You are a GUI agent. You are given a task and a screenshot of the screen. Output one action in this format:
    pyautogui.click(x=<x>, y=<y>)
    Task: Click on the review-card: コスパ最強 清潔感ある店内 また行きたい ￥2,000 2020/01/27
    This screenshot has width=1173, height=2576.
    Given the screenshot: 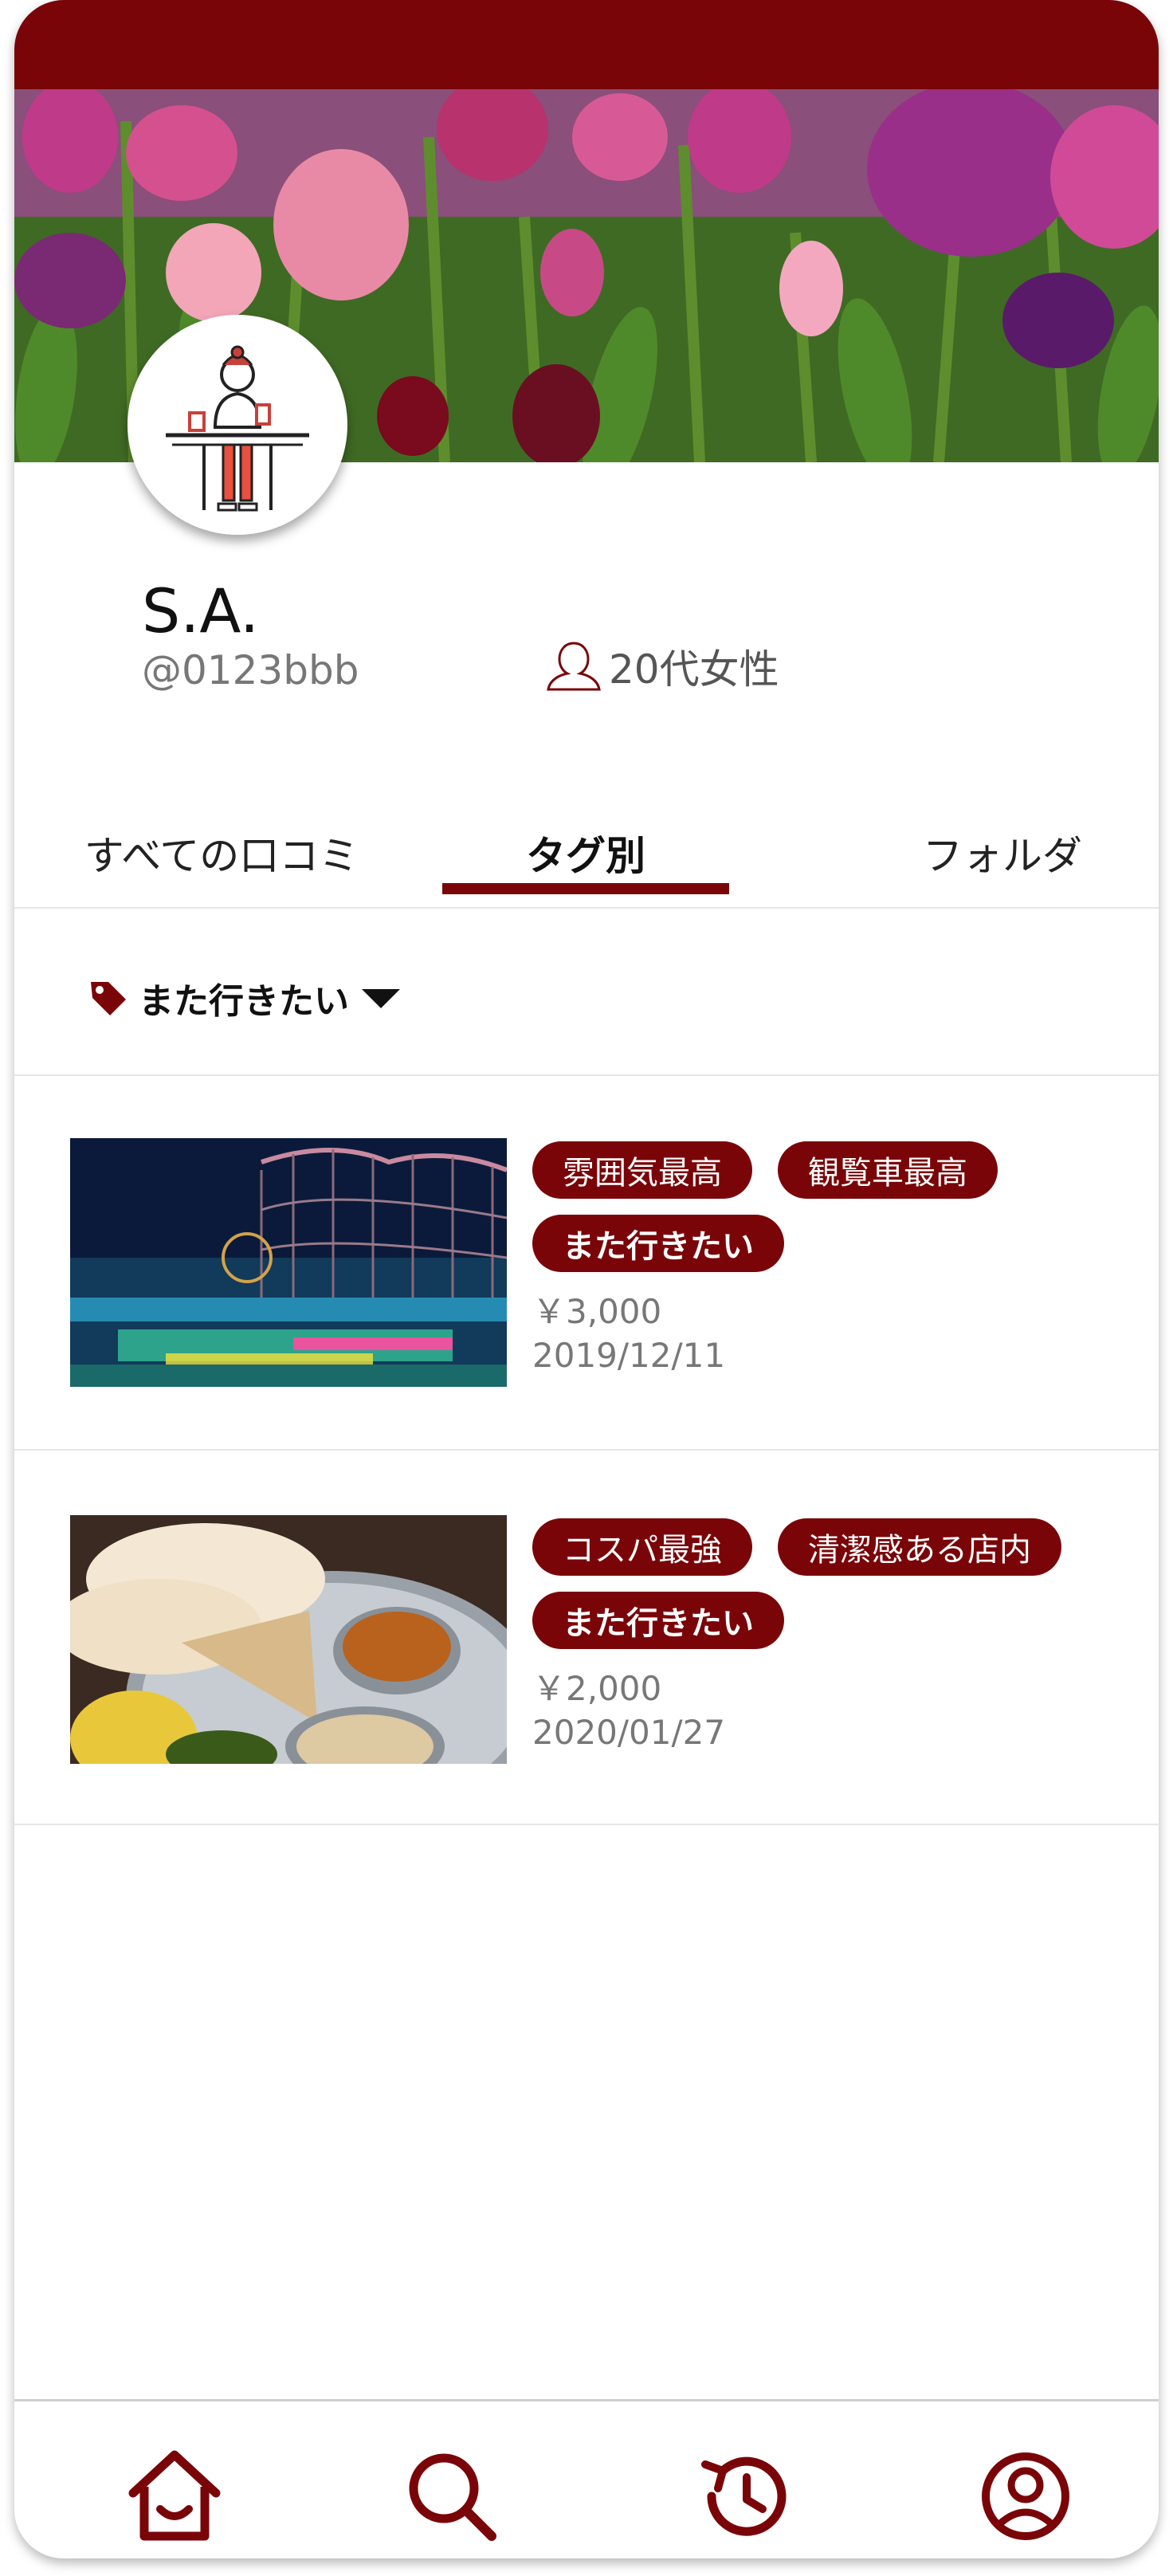 What is the action you would take?
    pyautogui.click(x=586, y=1640)
    